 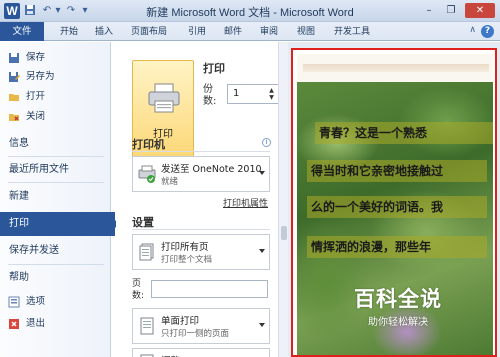 I want to click on collate-icon, so click(x=147, y=355).